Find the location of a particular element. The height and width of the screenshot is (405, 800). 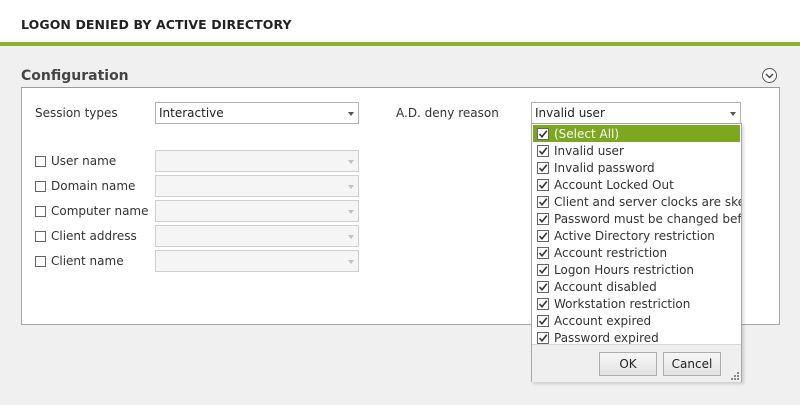

ok-button: OK is located at coordinates (628, 364).